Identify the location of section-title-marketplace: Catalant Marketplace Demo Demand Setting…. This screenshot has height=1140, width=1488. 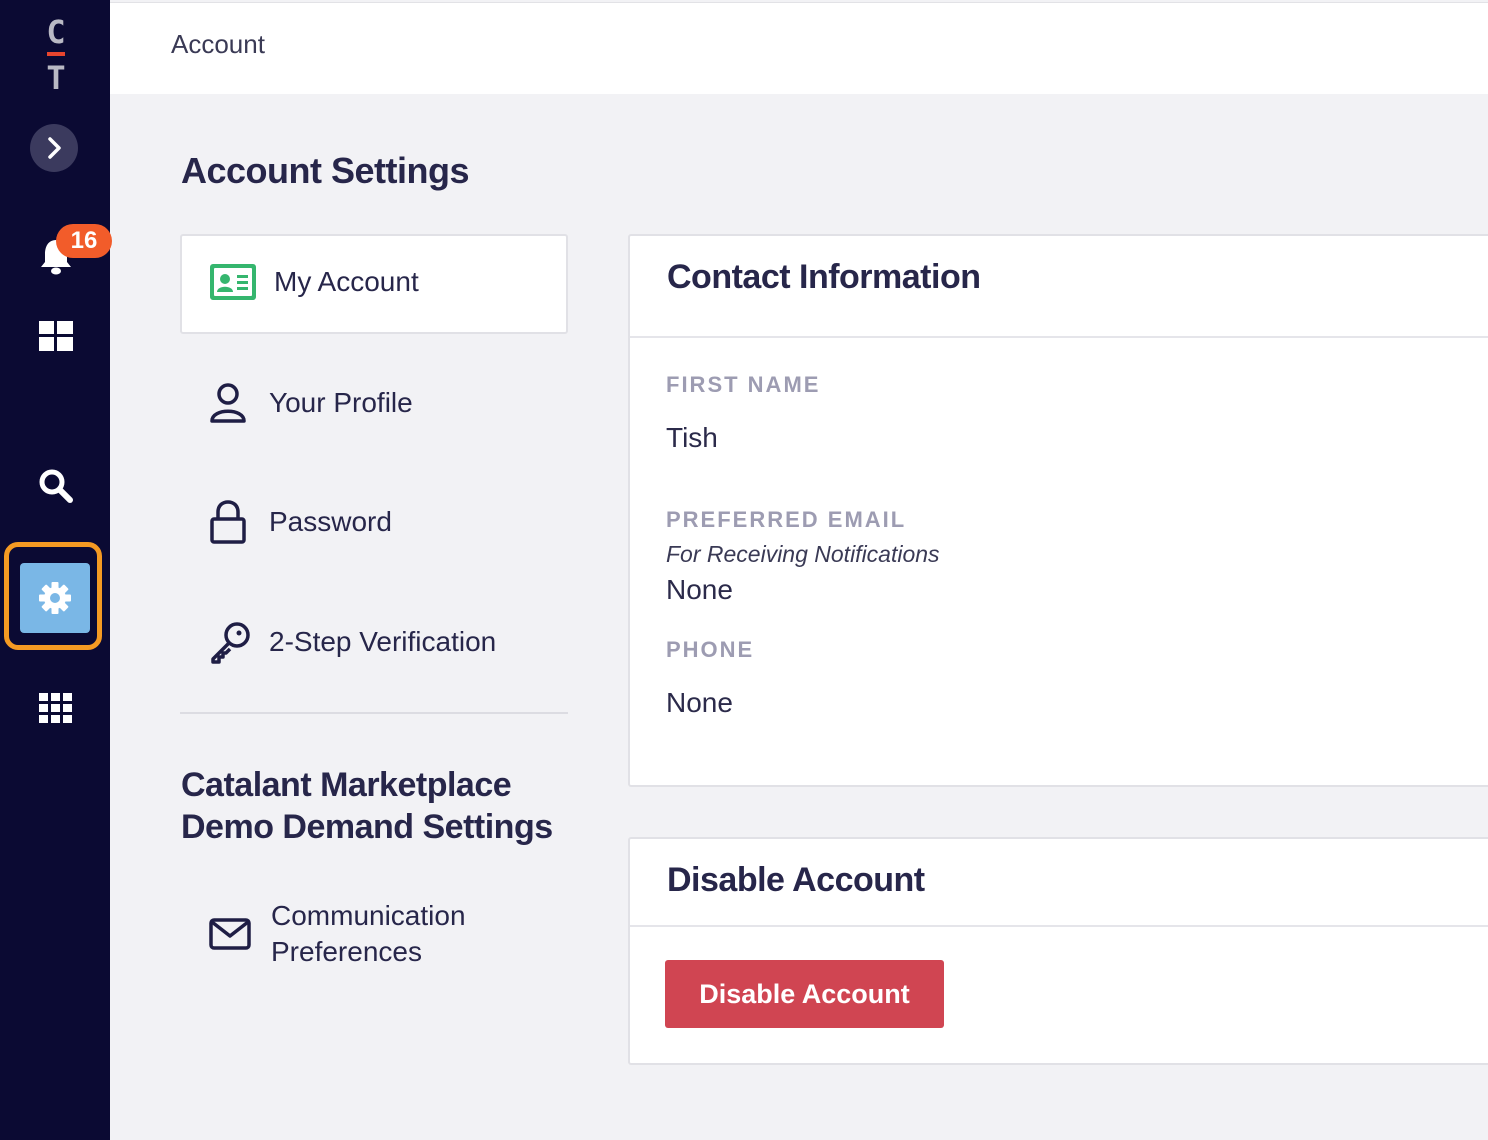
(381, 806).